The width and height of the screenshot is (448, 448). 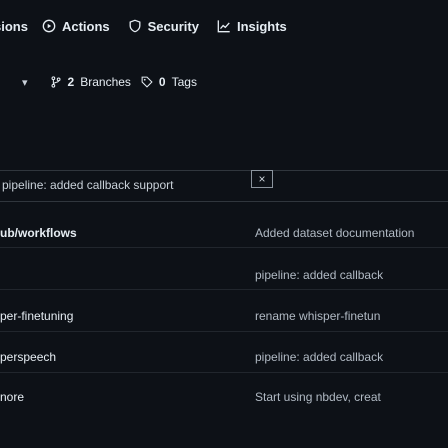 I want to click on nav-insights: Insights, so click(x=252, y=26).